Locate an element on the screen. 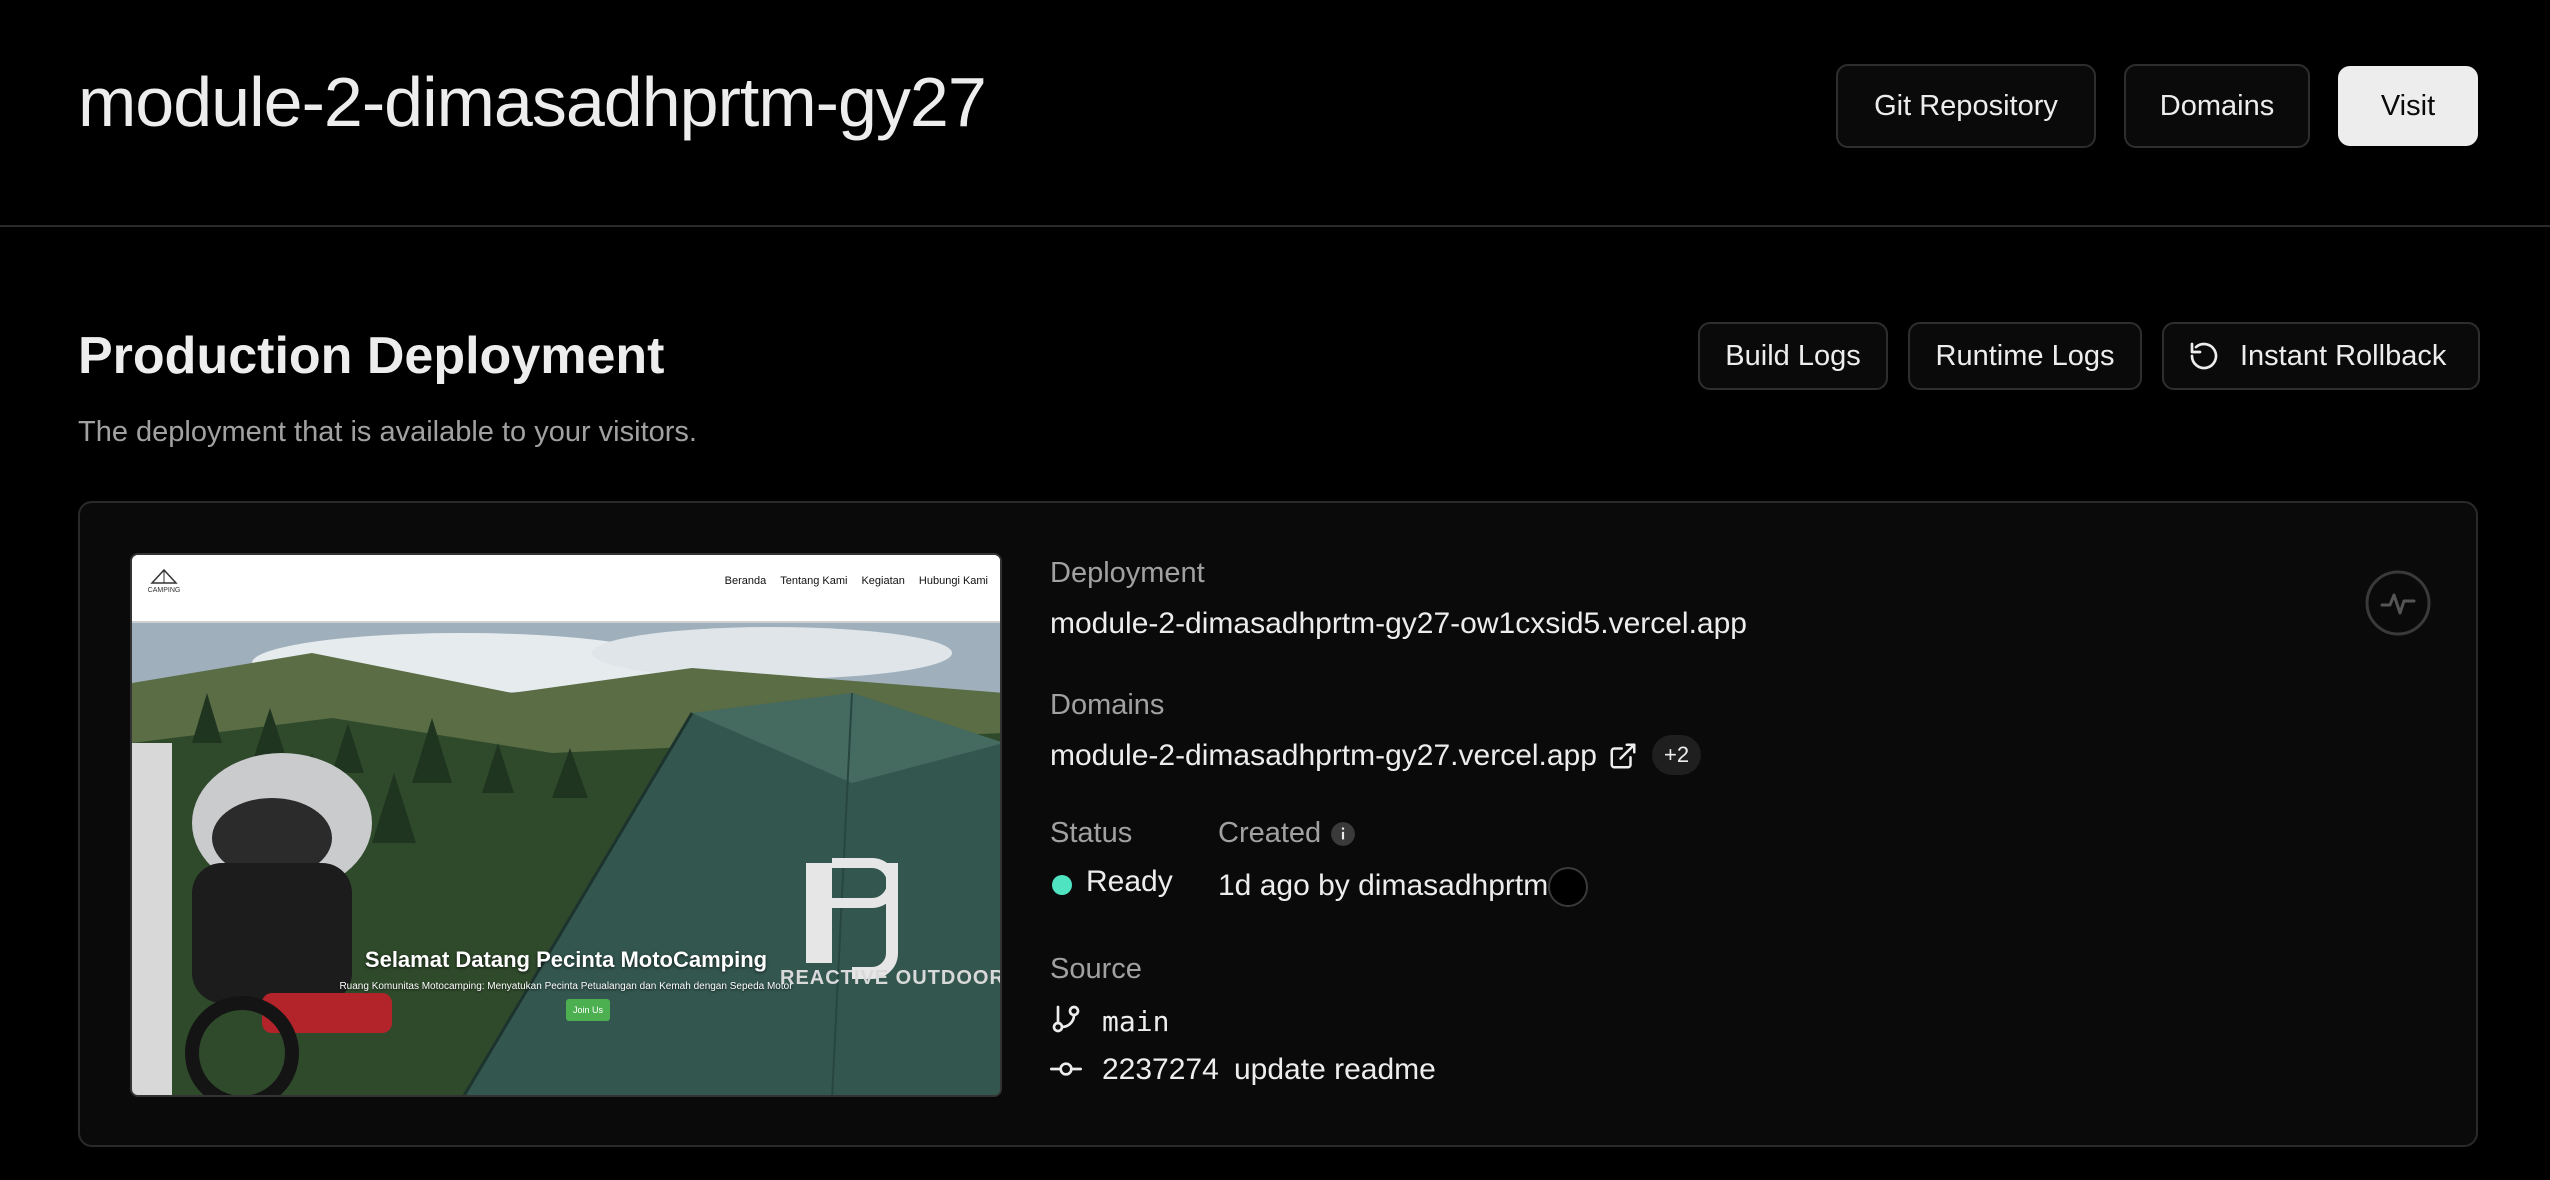 The height and width of the screenshot is (1180, 2550). tent-logo-icon is located at coordinates (164, 576).